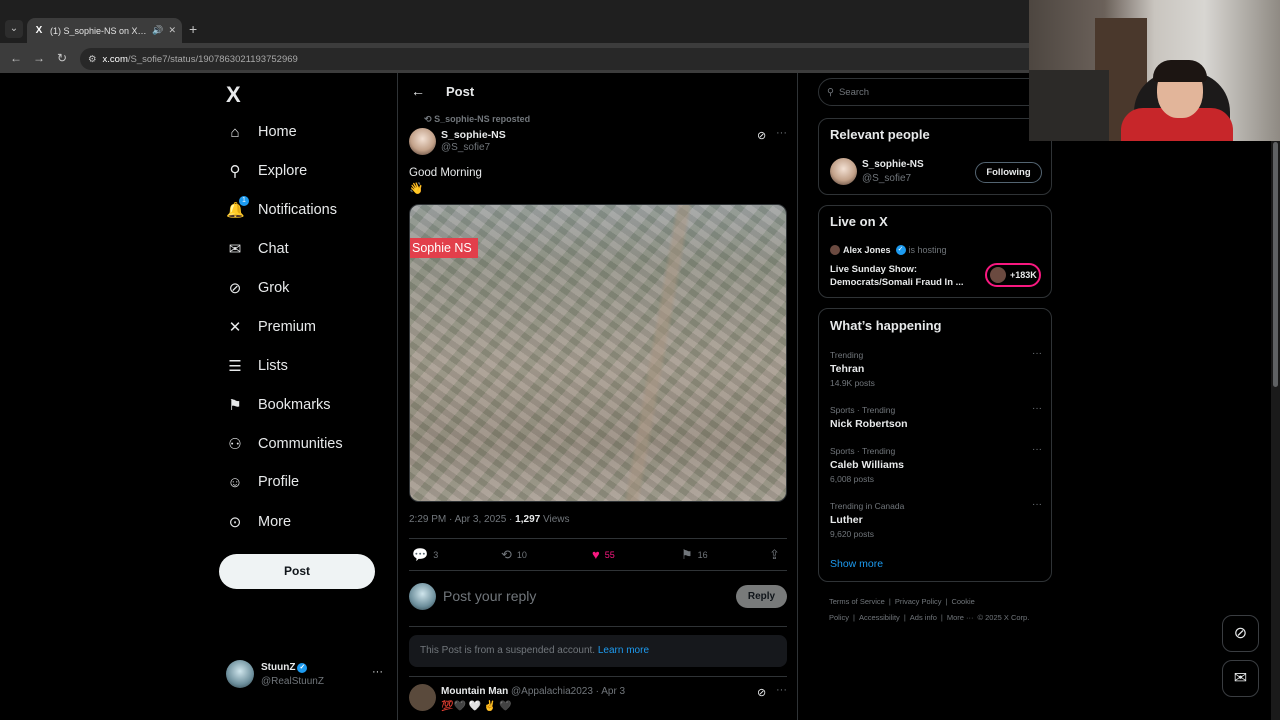  I want to click on nav-item-label: Grok, so click(274, 288).